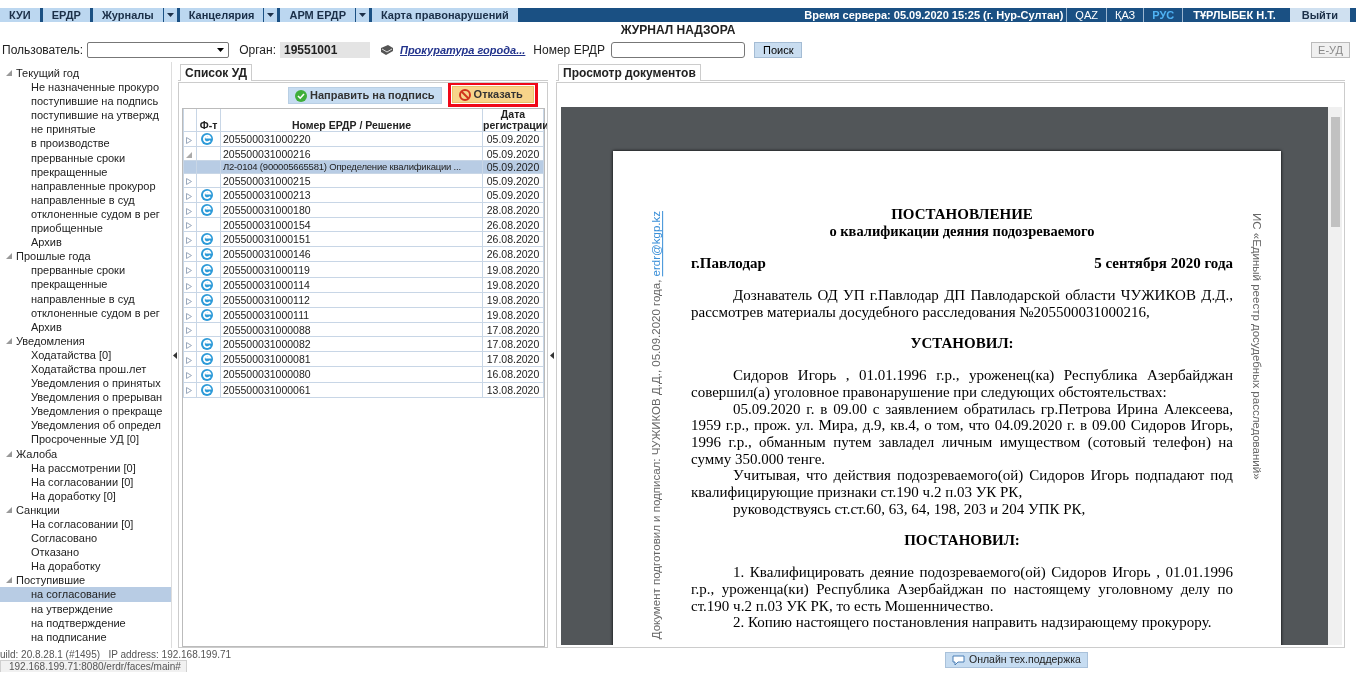 The width and height of the screenshot is (1356, 674). What do you see at coordinates (446, 15) in the screenshot?
I see `menu-tab: Карта правонарушений` at bounding box center [446, 15].